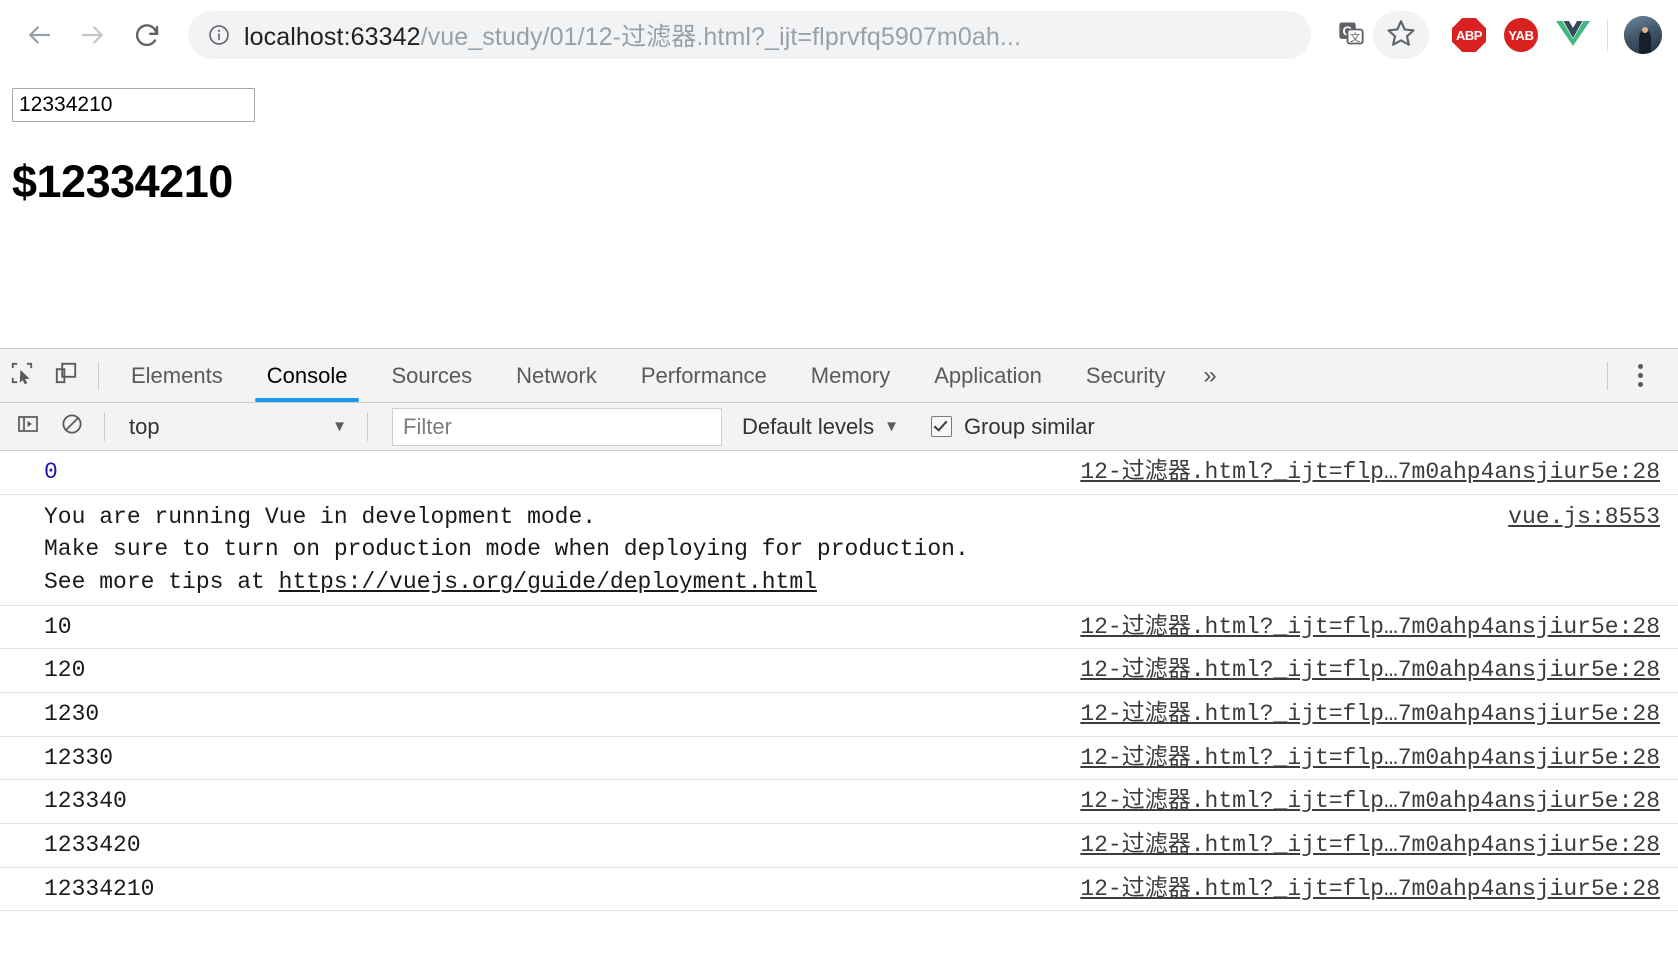 This screenshot has width=1678, height=957. Describe the element at coordinates (1029, 426) in the screenshot. I see `group-similar-label: Group similar` at that location.